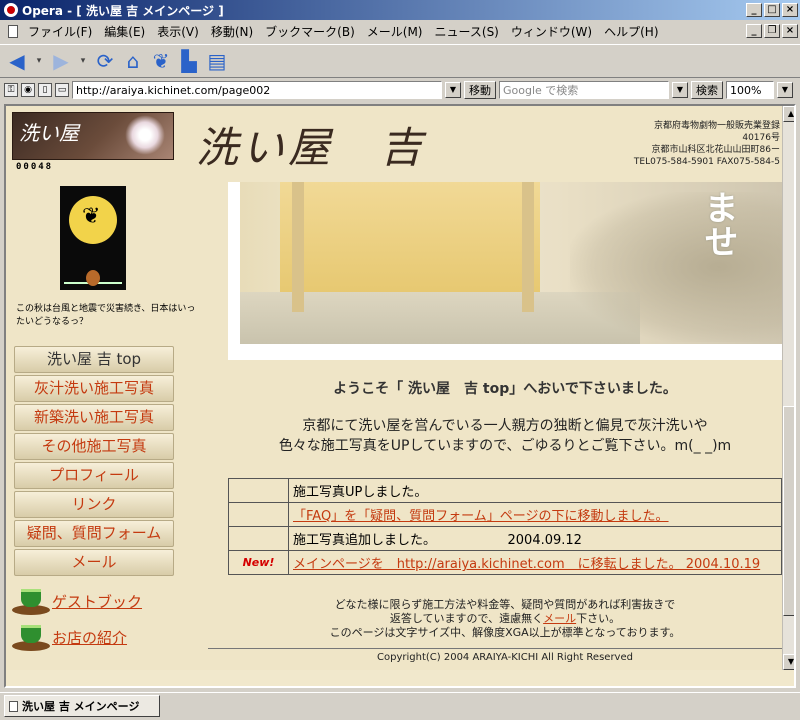 The height and width of the screenshot is (720, 800). I want to click on nav-new-build-photos: 新築洗い施工写真, so click(94, 417).